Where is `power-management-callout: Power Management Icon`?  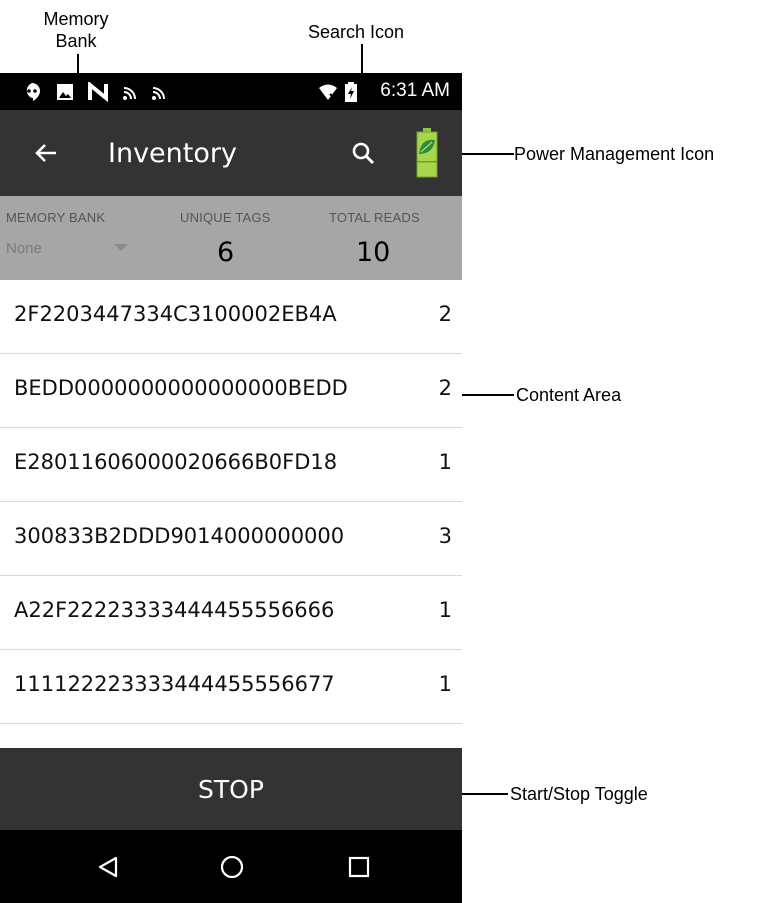 power-management-callout: Power Management Icon is located at coordinates (614, 154).